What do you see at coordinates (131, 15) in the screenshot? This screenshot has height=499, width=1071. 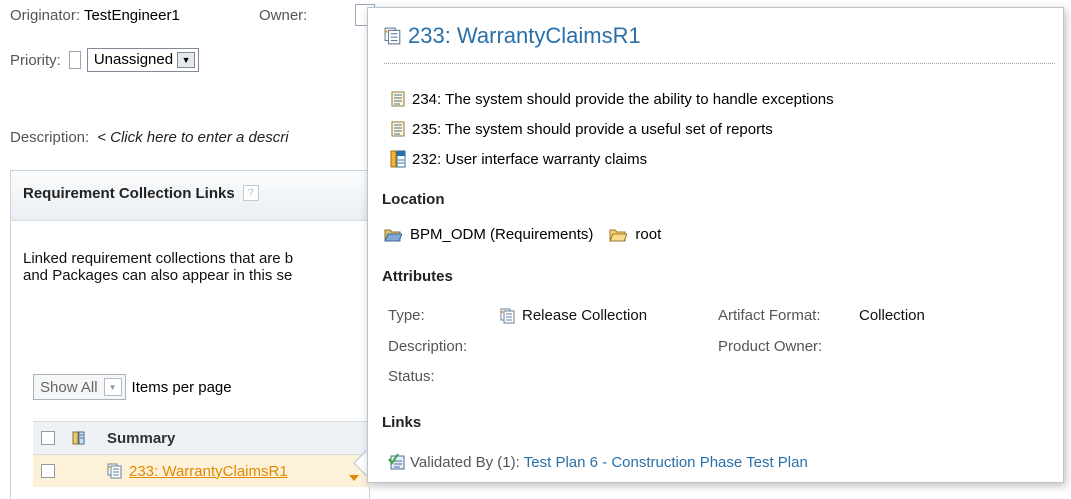 I see `originator-value: TestEngineer1` at bounding box center [131, 15].